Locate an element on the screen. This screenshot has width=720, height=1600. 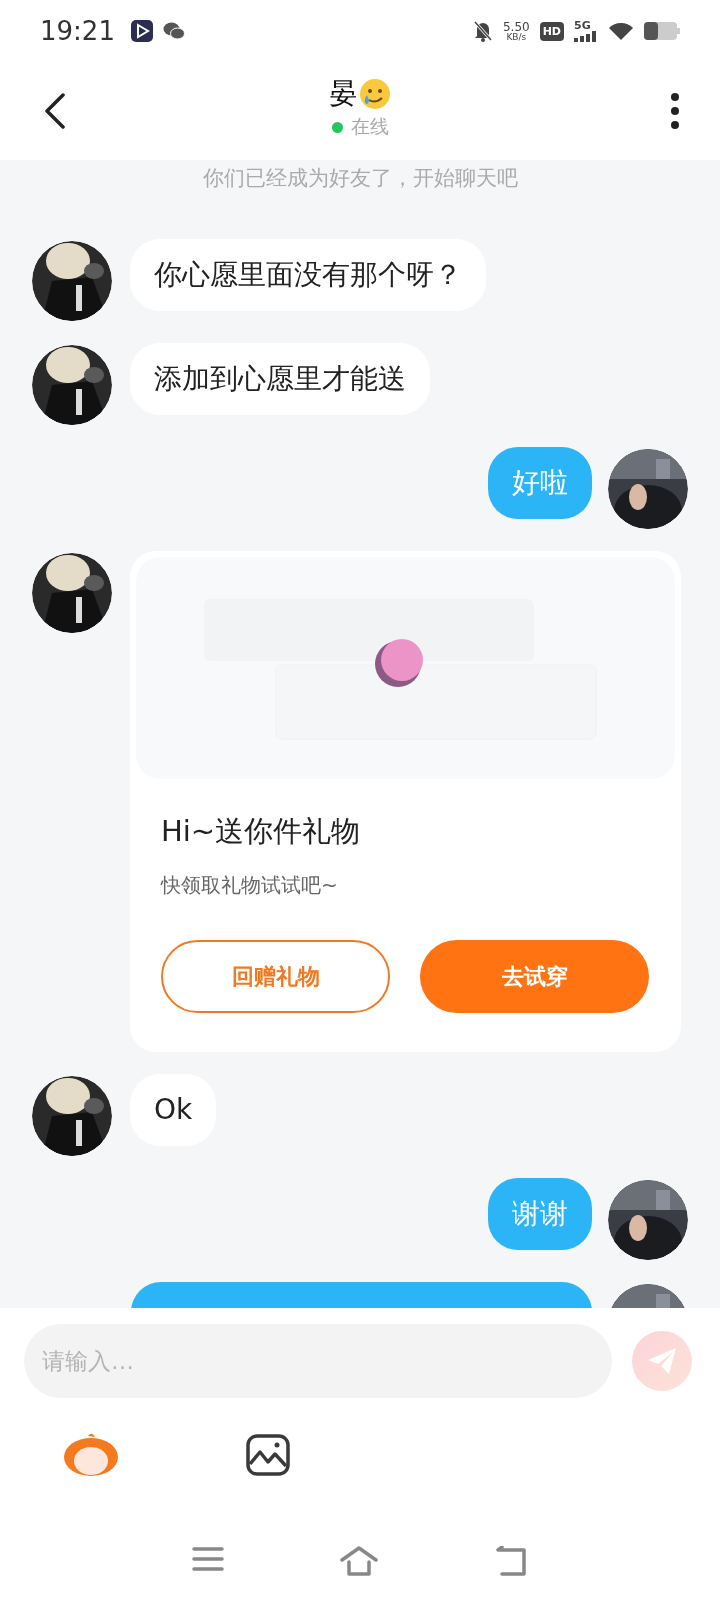
more-icon is located at coordinates (675, 111).